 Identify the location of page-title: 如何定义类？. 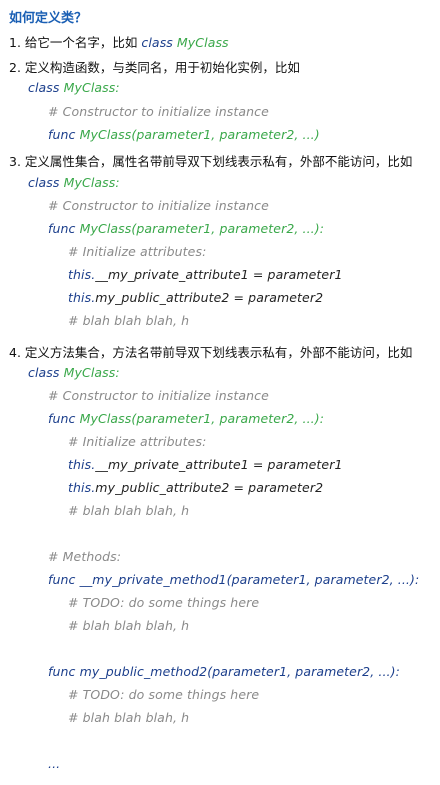
(48, 18).